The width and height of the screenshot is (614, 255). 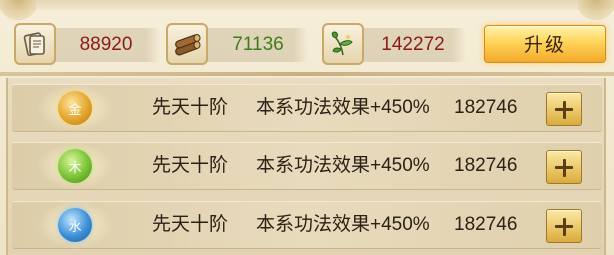 What do you see at coordinates (413, 44) in the screenshot?
I see `resource-value-3: 142272` at bounding box center [413, 44].